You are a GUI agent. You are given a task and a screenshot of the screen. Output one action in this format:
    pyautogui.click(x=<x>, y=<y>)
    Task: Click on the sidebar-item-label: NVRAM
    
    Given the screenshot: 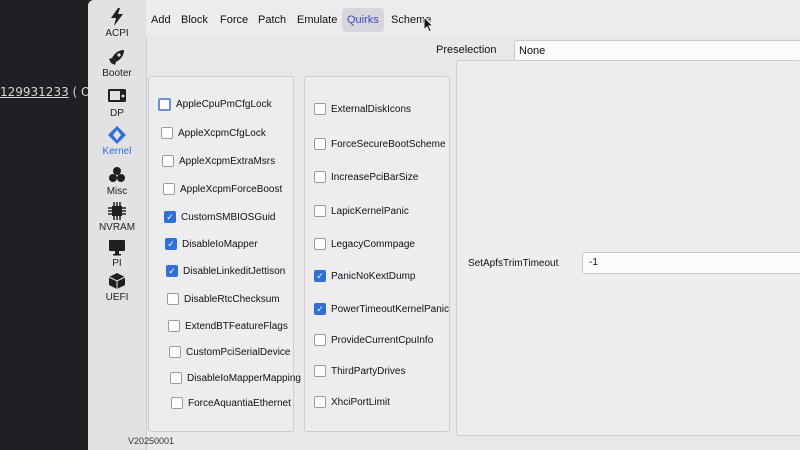 What is the action you would take?
    pyautogui.click(x=117, y=227)
    